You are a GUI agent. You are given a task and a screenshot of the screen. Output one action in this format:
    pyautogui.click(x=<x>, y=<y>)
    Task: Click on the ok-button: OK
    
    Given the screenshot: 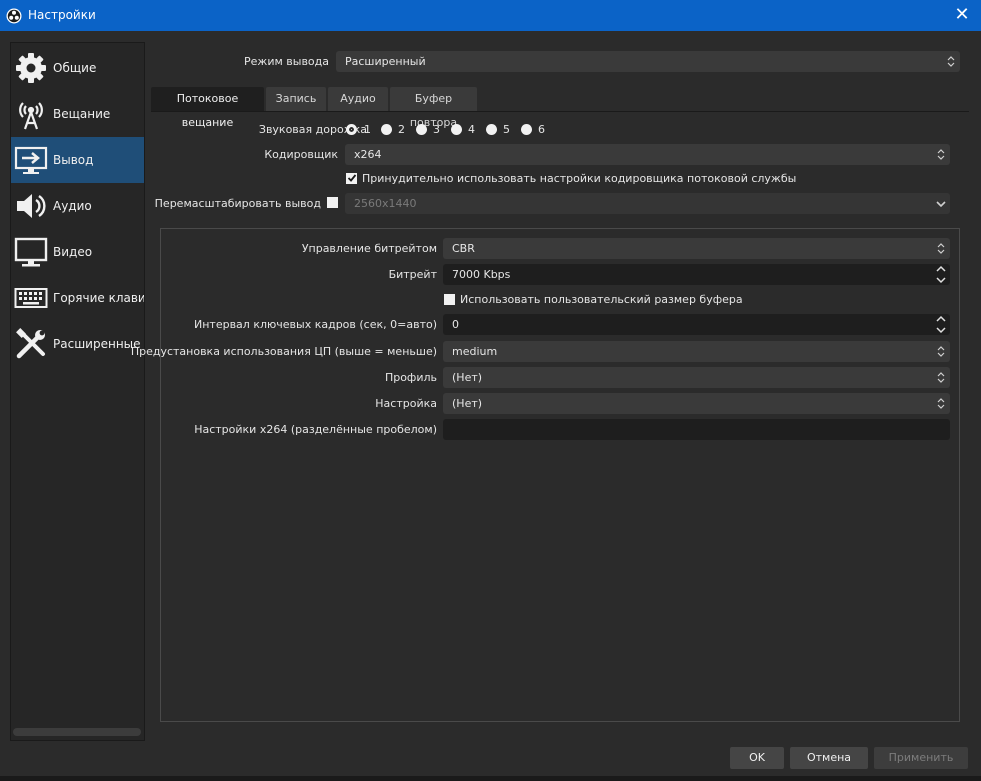 What is the action you would take?
    pyautogui.click(x=757, y=758)
    